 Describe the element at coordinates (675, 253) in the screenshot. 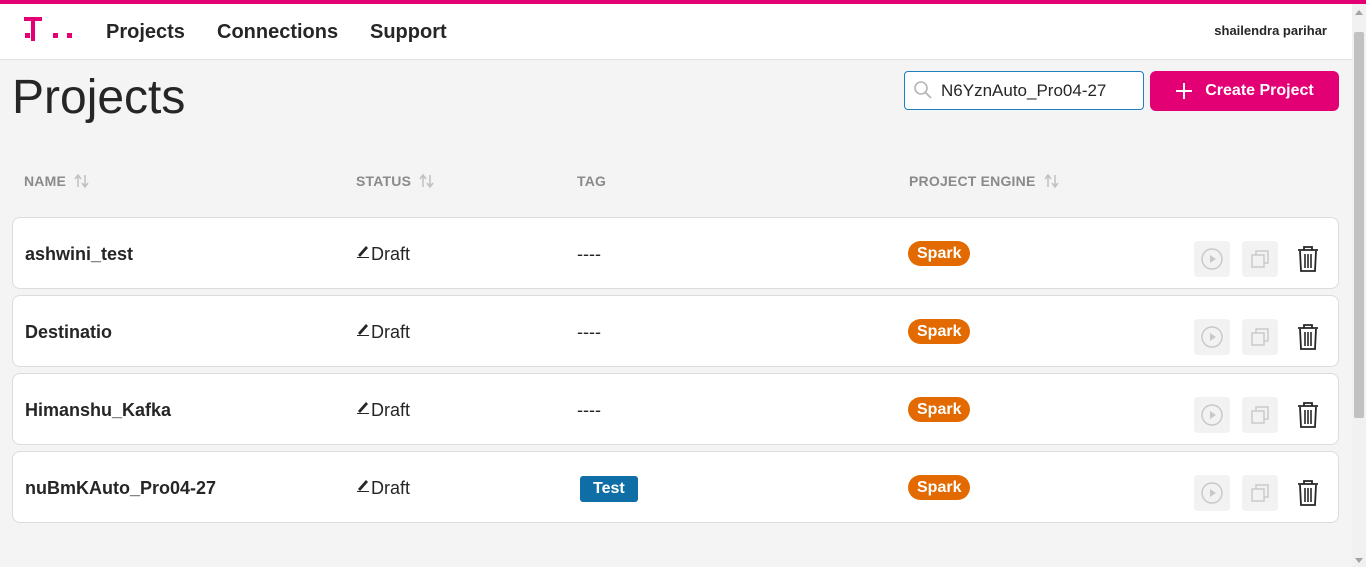

I see `project-row: ashwini_test Draft ---- Spark` at that location.